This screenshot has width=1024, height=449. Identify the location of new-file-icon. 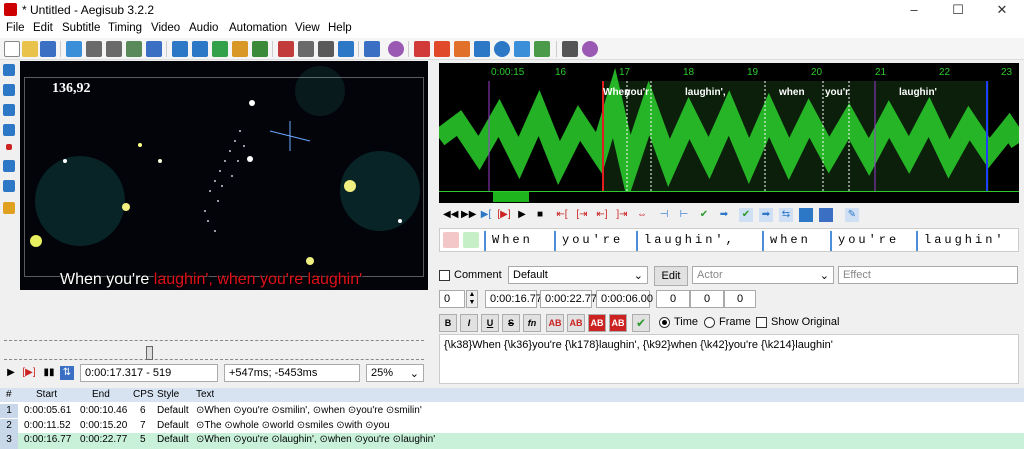
(12, 49).